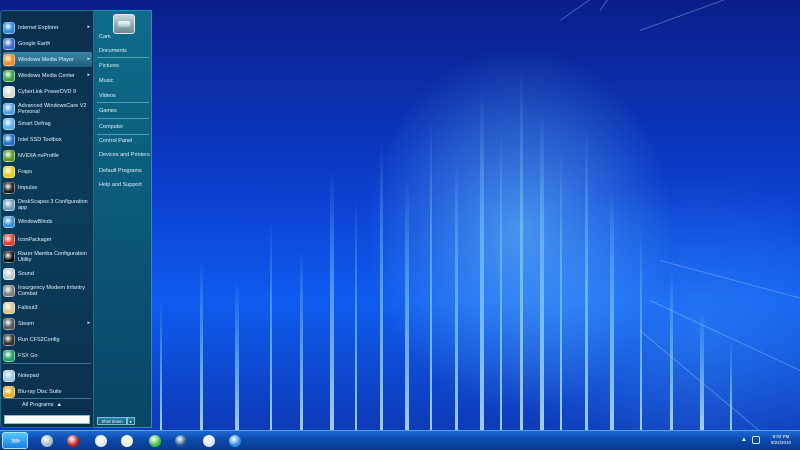 The height and width of the screenshot is (450, 800). Describe the element at coordinates (125, 96) in the screenshot. I see `place-item: Videos` at that location.